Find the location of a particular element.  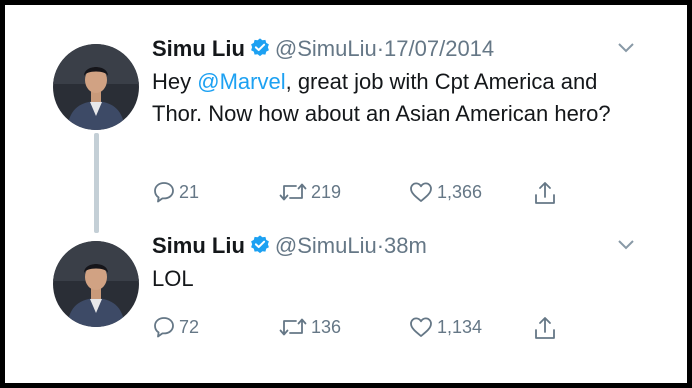

timestamp: 17/07/2014 is located at coordinates (439, 48).